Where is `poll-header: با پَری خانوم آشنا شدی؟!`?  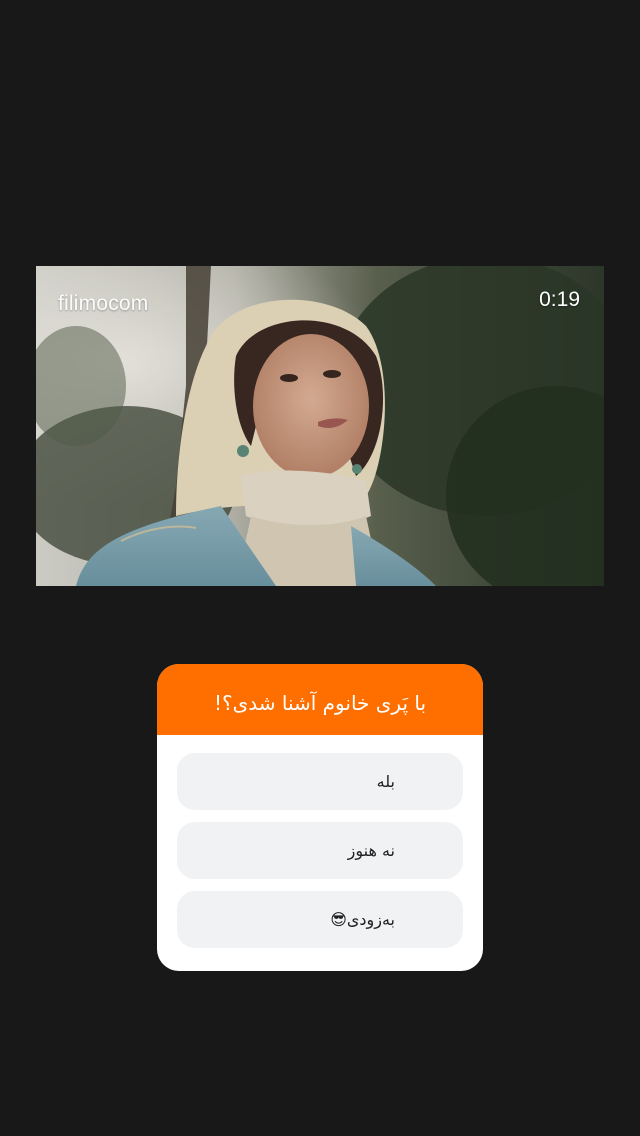
poll-header: با پَری خانوم آشنا شدی؟! is located at coordinates (320, 699).